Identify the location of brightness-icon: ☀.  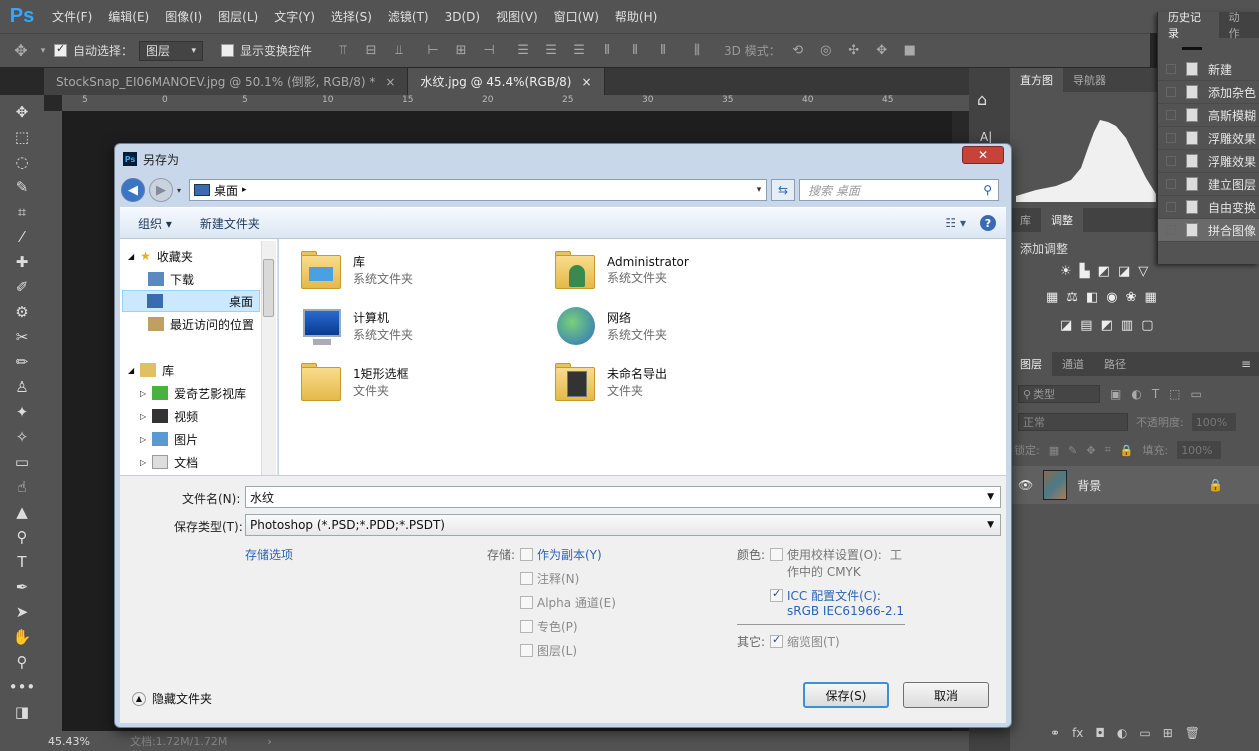
(1066, 271).